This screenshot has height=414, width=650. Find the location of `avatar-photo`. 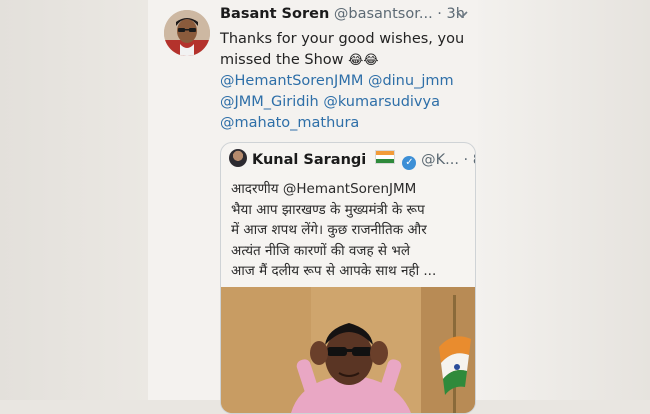

avatar-photo is located at coordinates (187, 33).